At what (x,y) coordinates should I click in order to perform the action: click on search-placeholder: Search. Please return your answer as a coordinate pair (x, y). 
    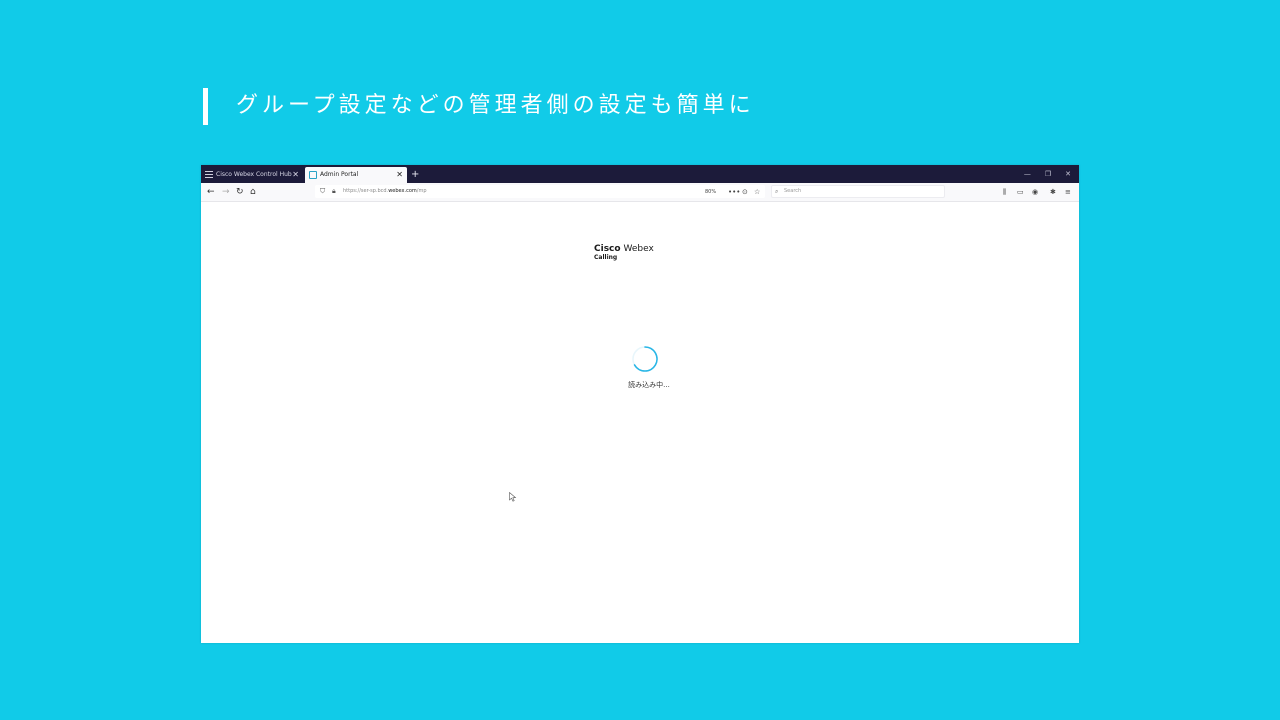
    Looking at the image, I should click on (793, 191).